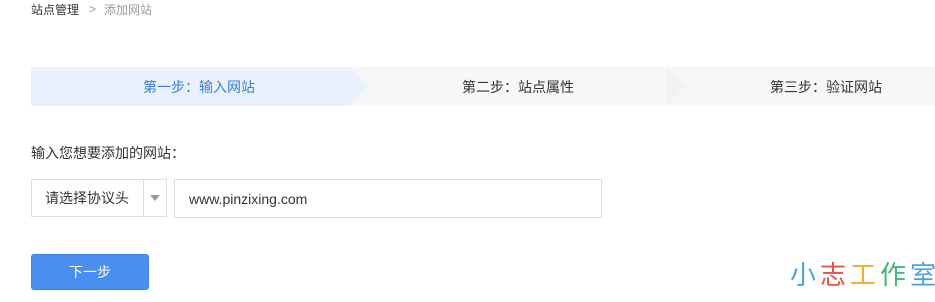 The image size is (935, 302). Describe the element at coordinates (826, 86) in the screenshot. I see `step-3-label: 第三步：验证网站` at that location.